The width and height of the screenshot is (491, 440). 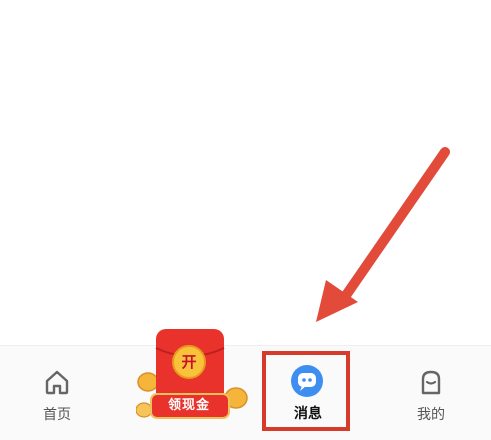 What do you see at coordinates (431, 415) in the screenshot?
I see `tab-me-label: 我的` at bounding box center [431, 415].